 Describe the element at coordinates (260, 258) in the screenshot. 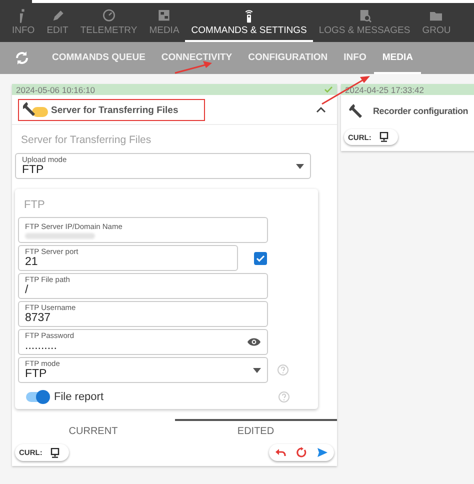

I see `checkbox` at that location.